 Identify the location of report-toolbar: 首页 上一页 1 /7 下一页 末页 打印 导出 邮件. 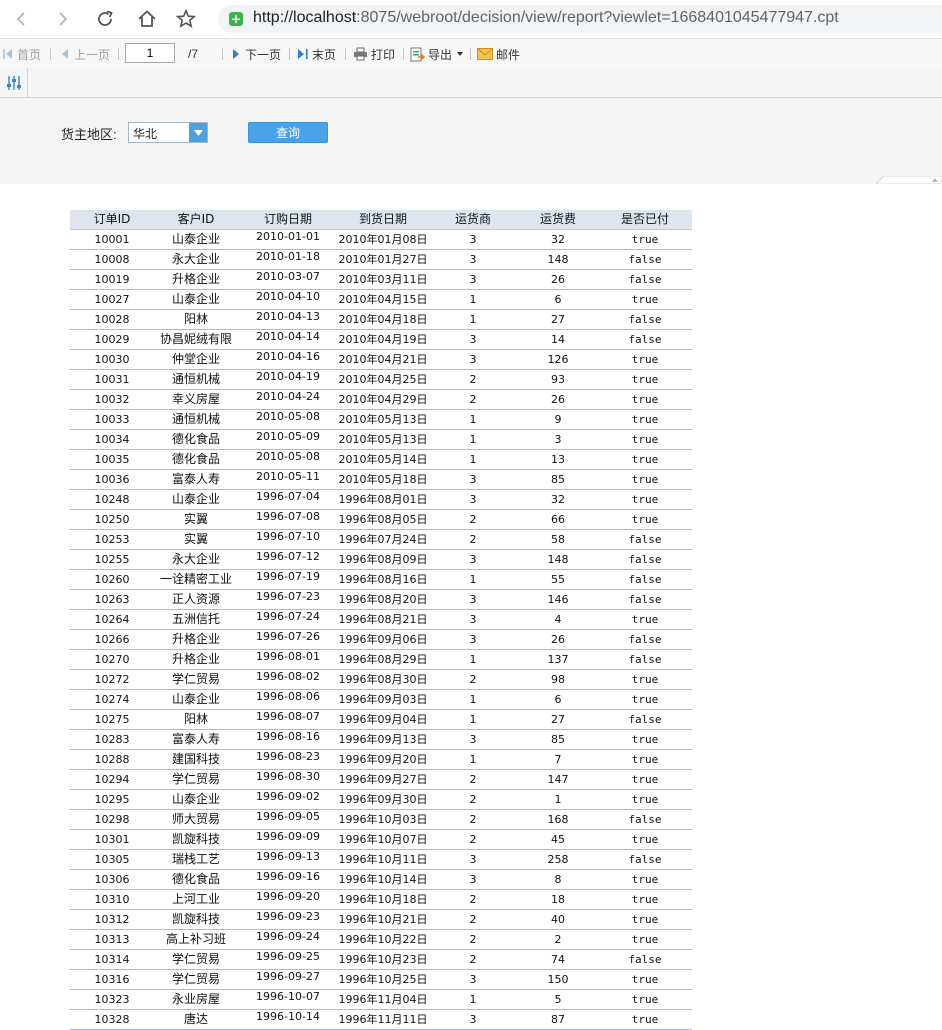
(471, 53).